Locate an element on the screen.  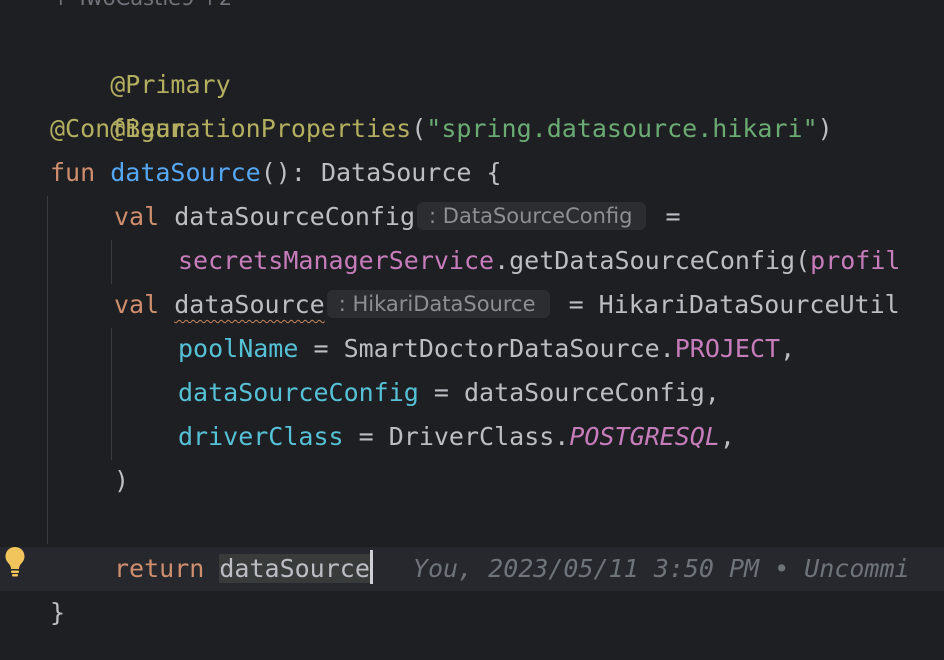
code-line: val dataSourceConfig: DataSourceConfig = is located at coordinates (397, 217).